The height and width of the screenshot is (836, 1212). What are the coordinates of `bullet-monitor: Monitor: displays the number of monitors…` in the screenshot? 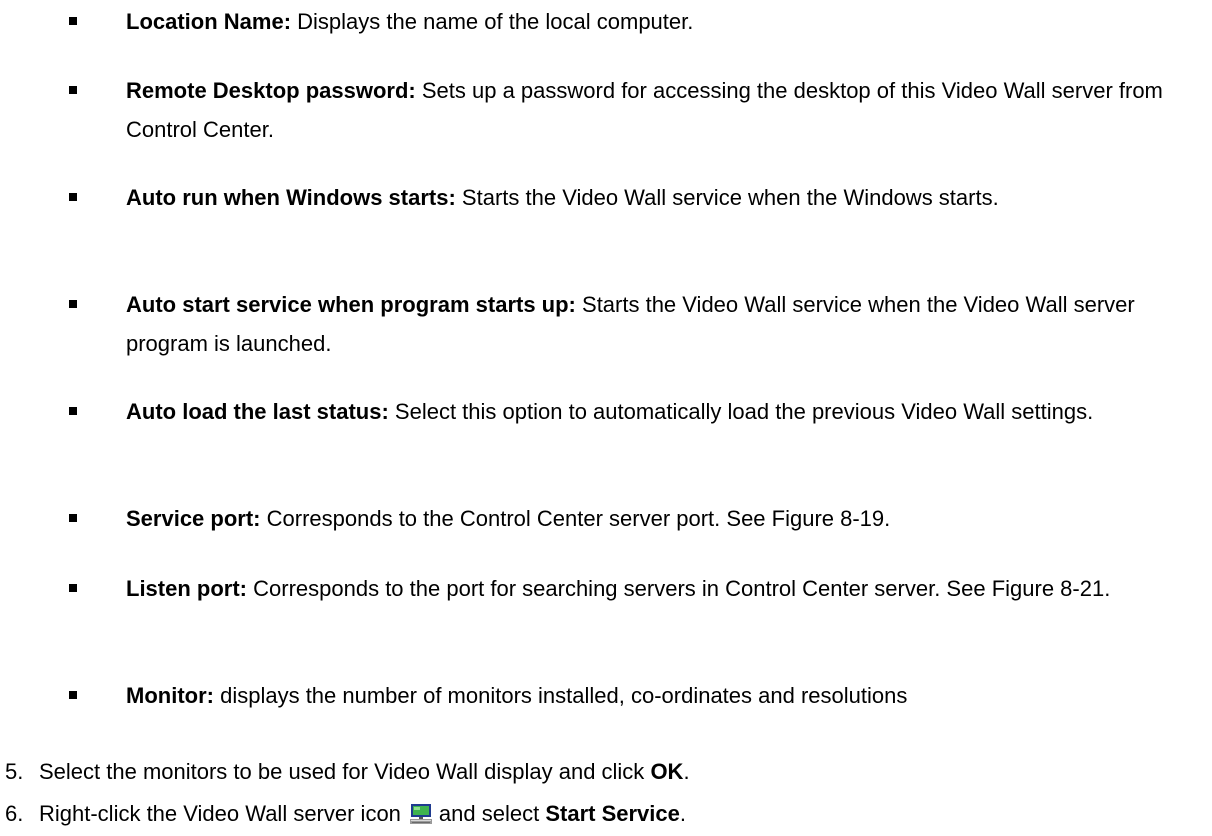 It's located at (634, 695).